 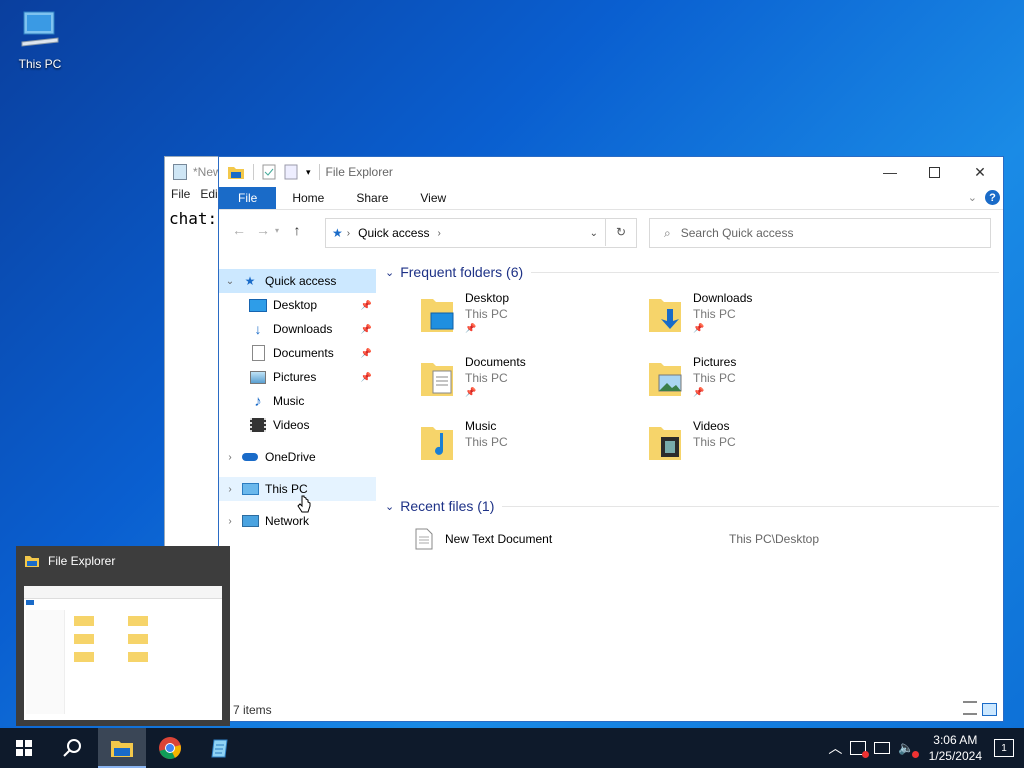 What do you see at coordinates (250, 457) in the screenshot?
I see `cloud-icon` at bounding box center [250, 457].